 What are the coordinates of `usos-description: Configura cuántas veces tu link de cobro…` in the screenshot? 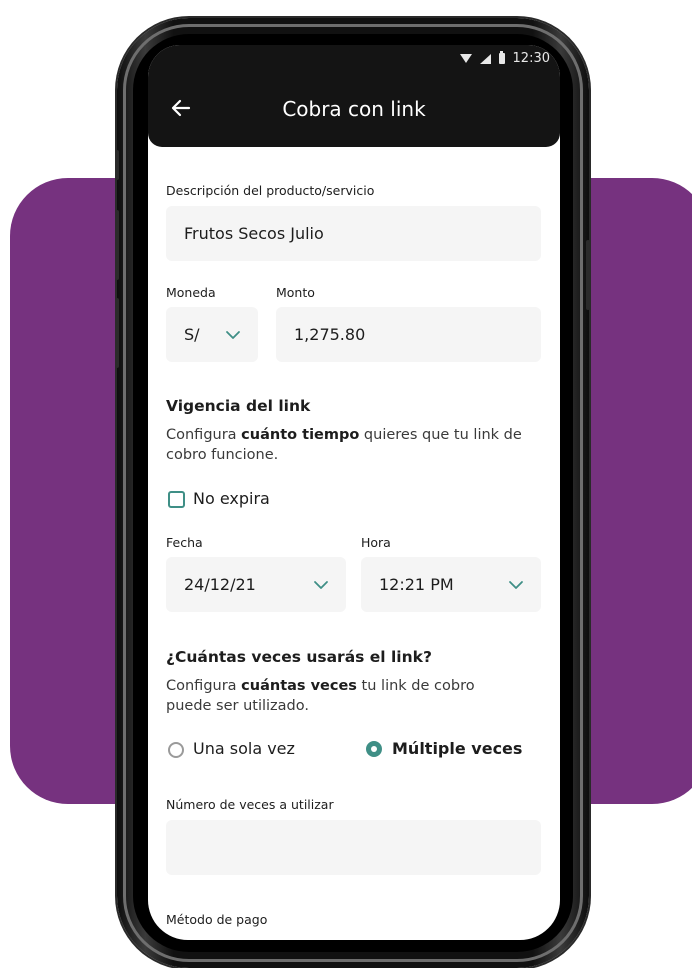 It's located at (320, 696).